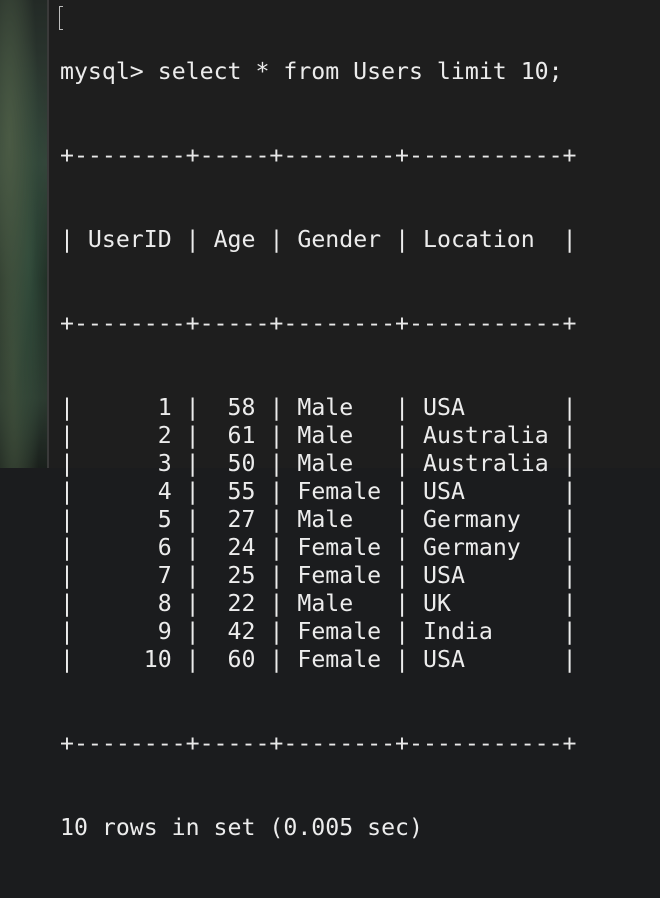 This screenshot has width=660, height=898. Describe the element at coordinates (129, 659) in the screenshot. I see `table-cell-userid: 10` at that location.